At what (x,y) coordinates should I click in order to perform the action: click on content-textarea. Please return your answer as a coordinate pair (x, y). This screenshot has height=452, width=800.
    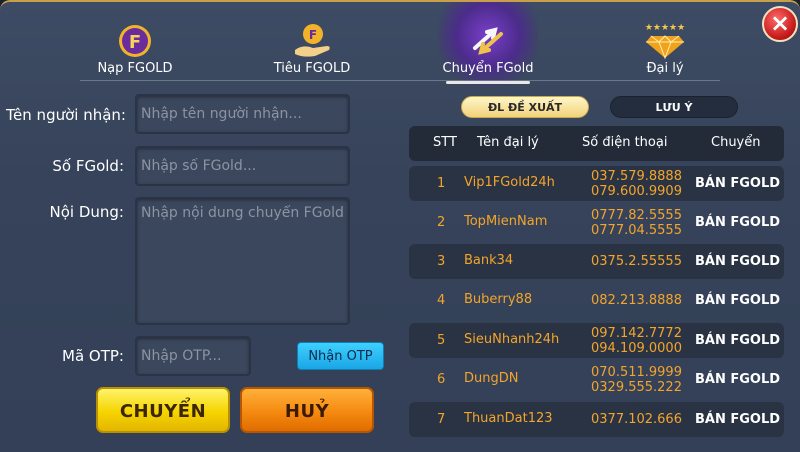
    Looking at the image, I should click on (242, 261).